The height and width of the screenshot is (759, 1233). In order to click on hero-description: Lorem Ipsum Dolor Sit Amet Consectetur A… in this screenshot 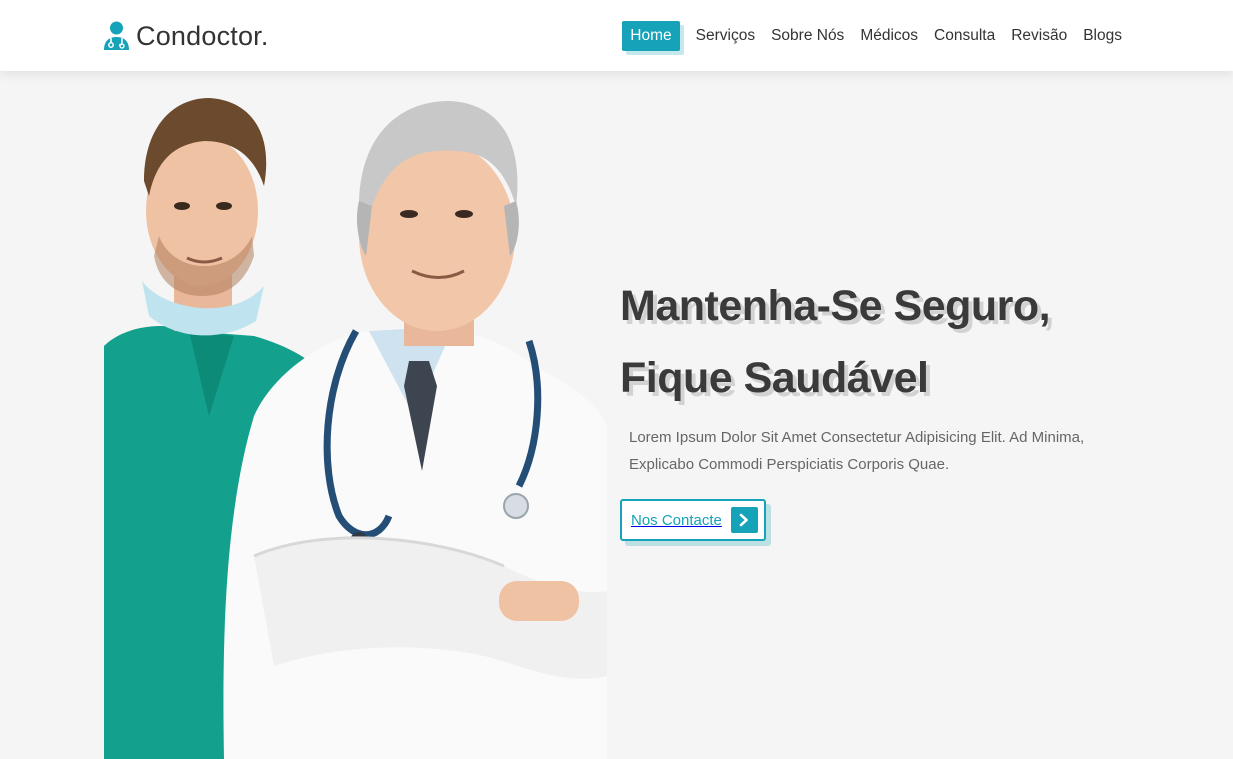, I will do `click(857, 451)`.